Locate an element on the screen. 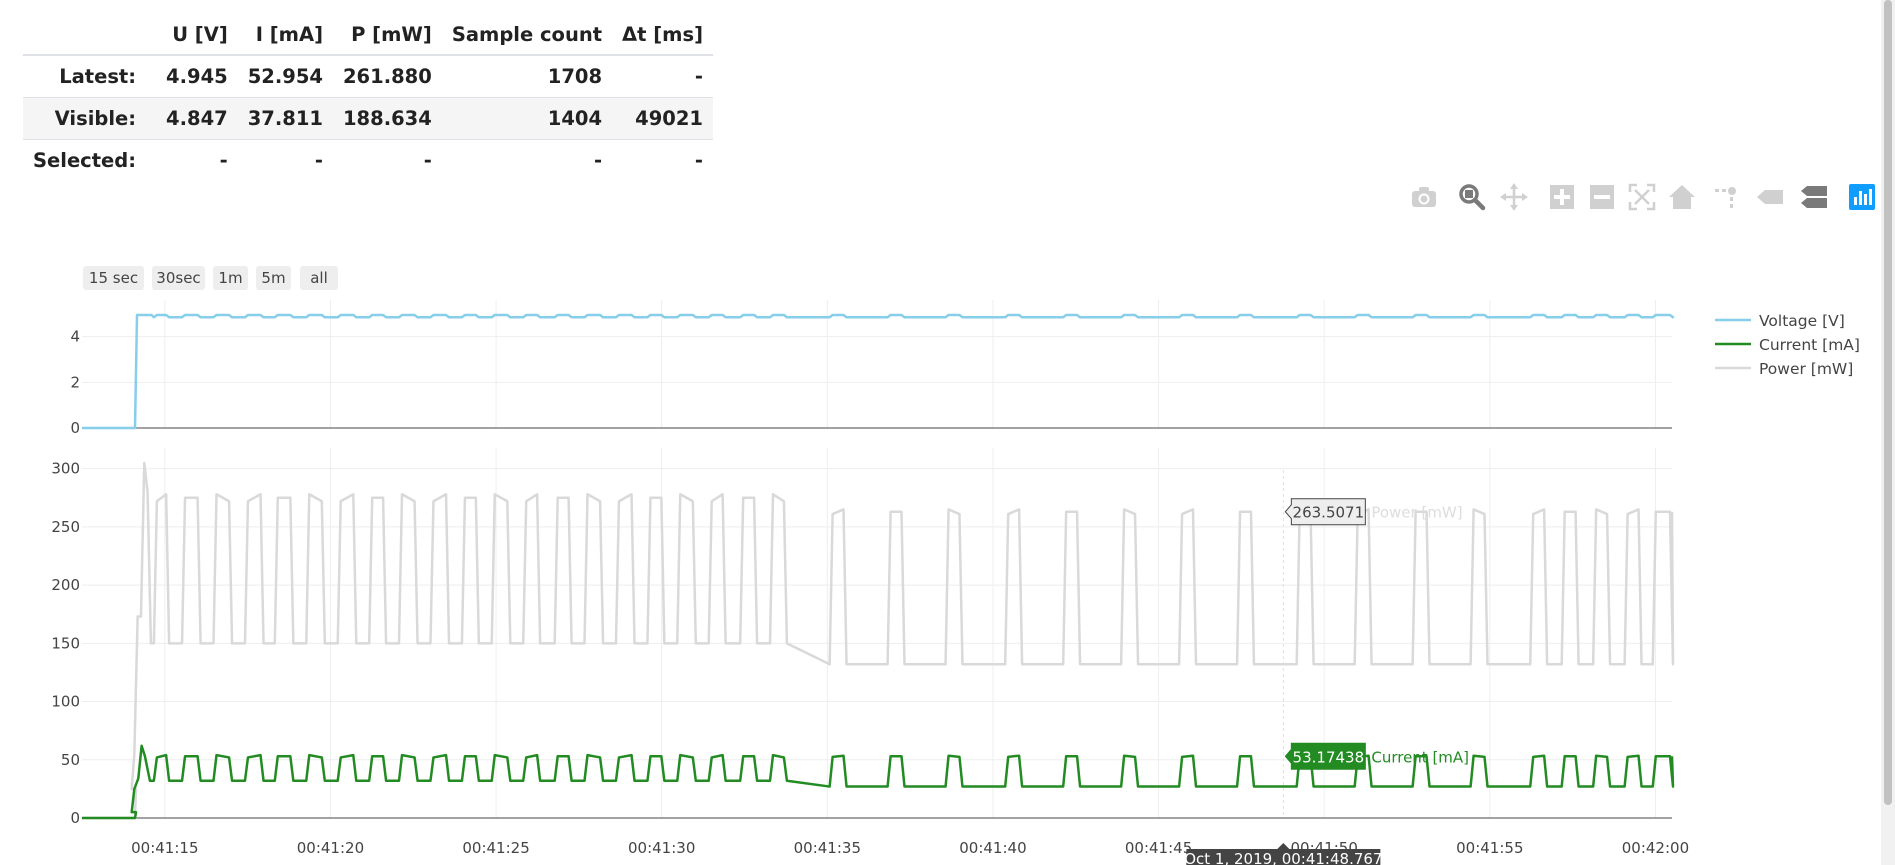  legend-label: Current [mA] is located at coordinates (1809, 345).